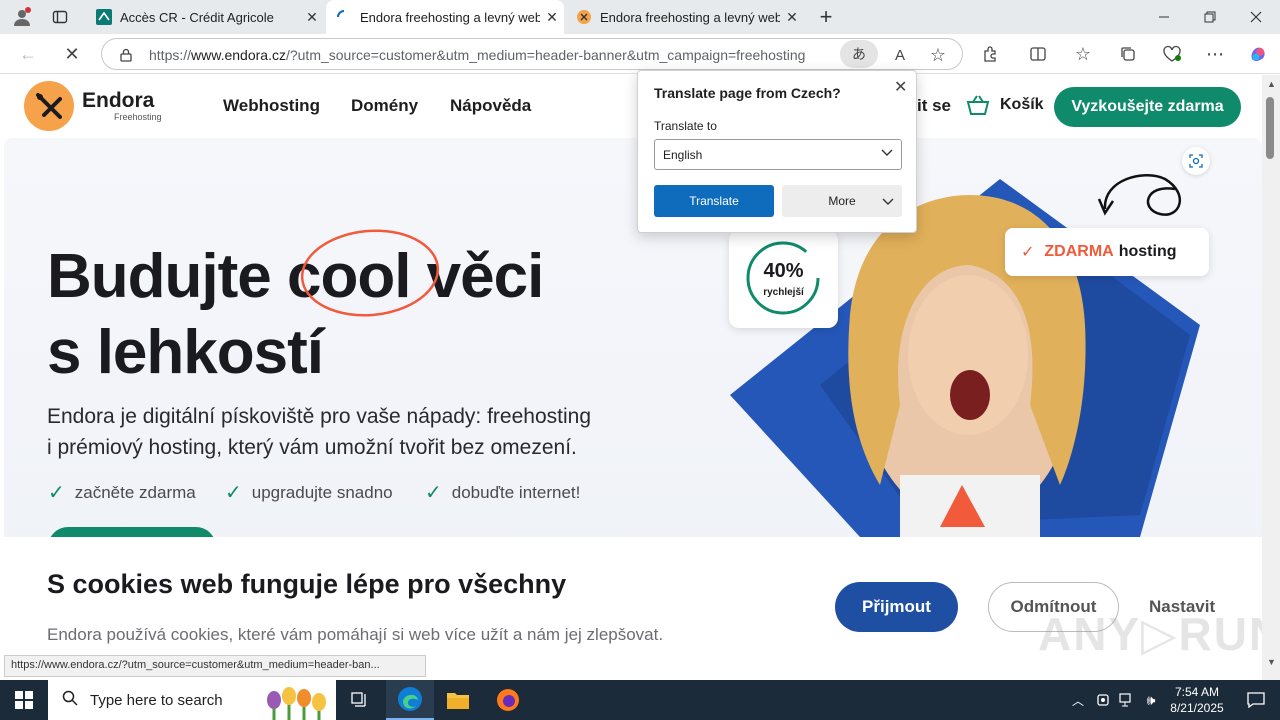  Describe the element at coordinates (197, 17) in the screenshot. I see `tab-title: Accès CR - Crédit Agricole` at that location.